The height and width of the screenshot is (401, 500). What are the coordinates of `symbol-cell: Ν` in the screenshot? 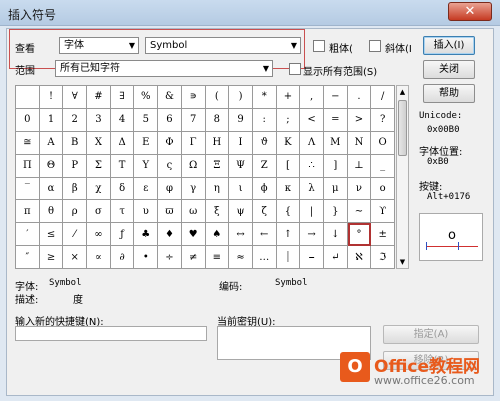 It's located at (359, 143).